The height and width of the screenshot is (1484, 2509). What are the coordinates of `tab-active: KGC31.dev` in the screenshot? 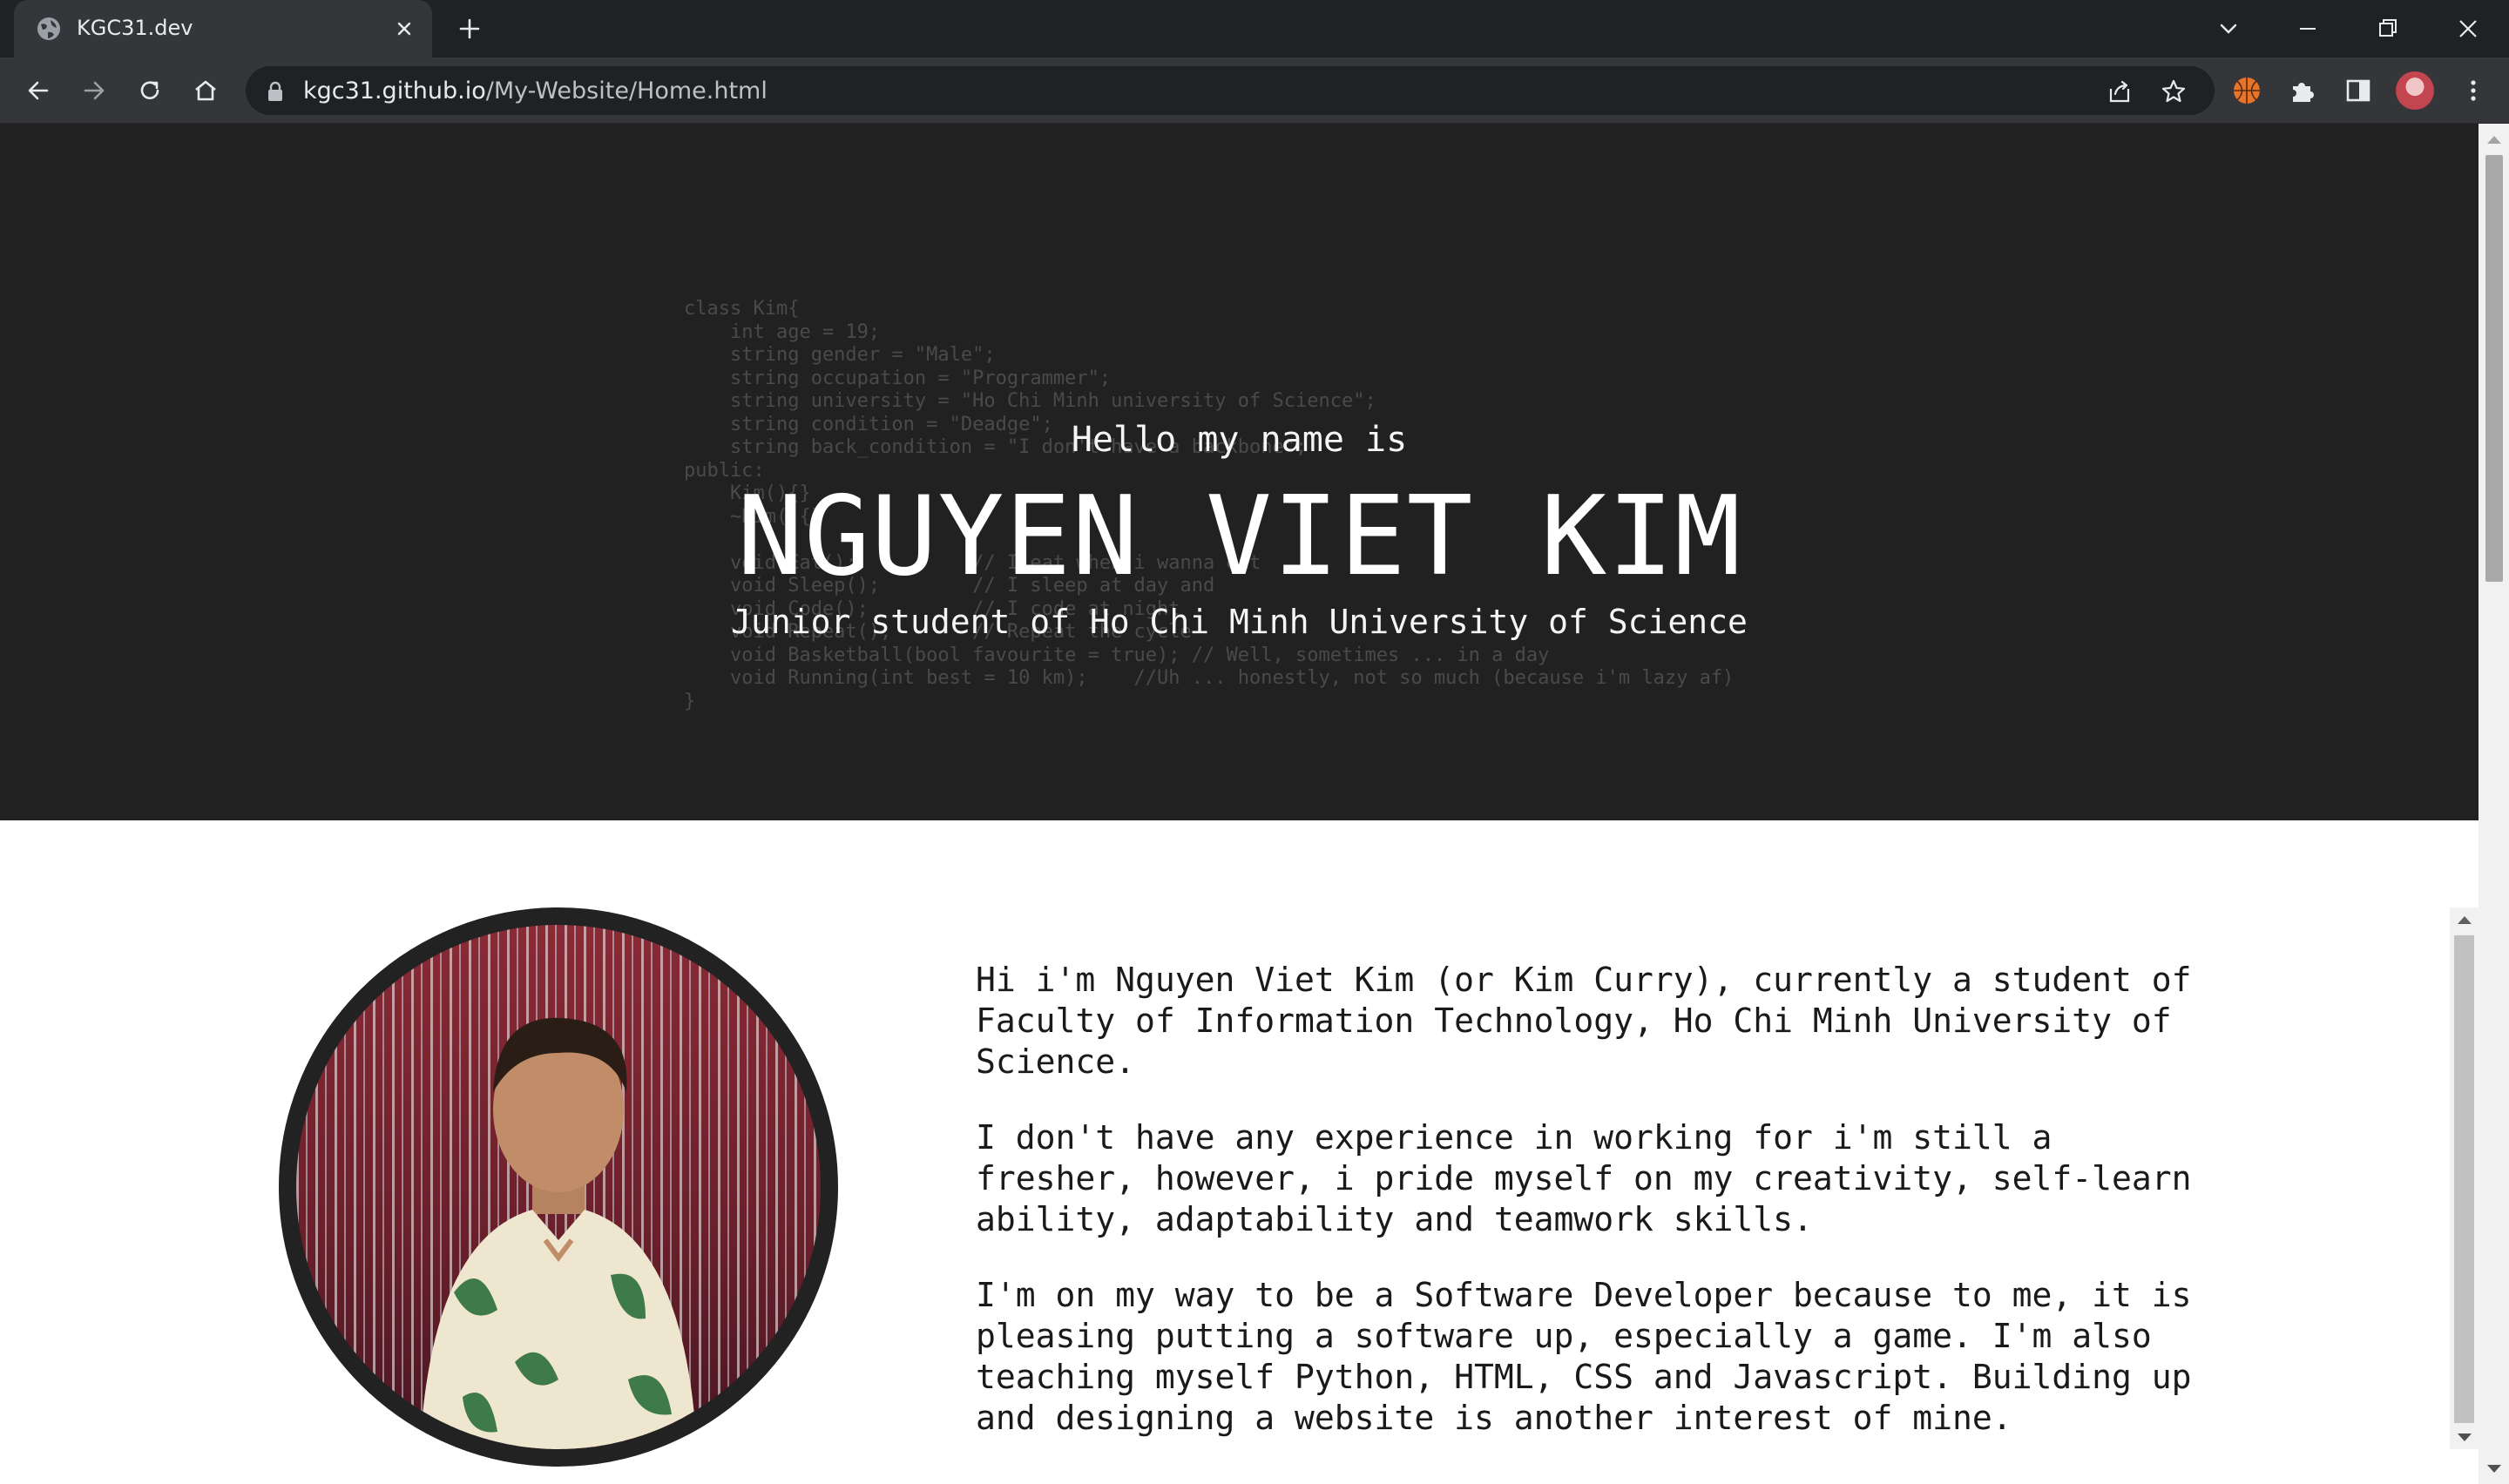 It's located at (223, 29).